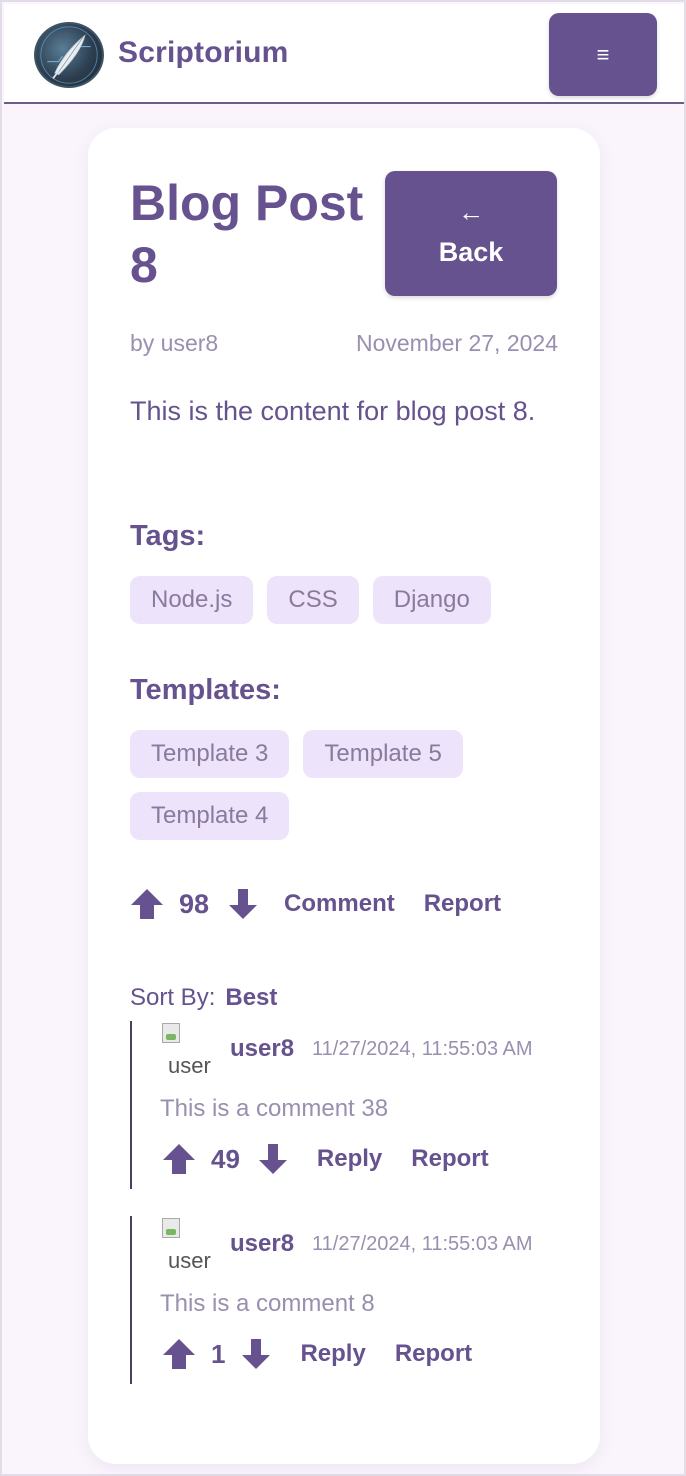  I want to click on post-report-button: Report, so click(462, 904).